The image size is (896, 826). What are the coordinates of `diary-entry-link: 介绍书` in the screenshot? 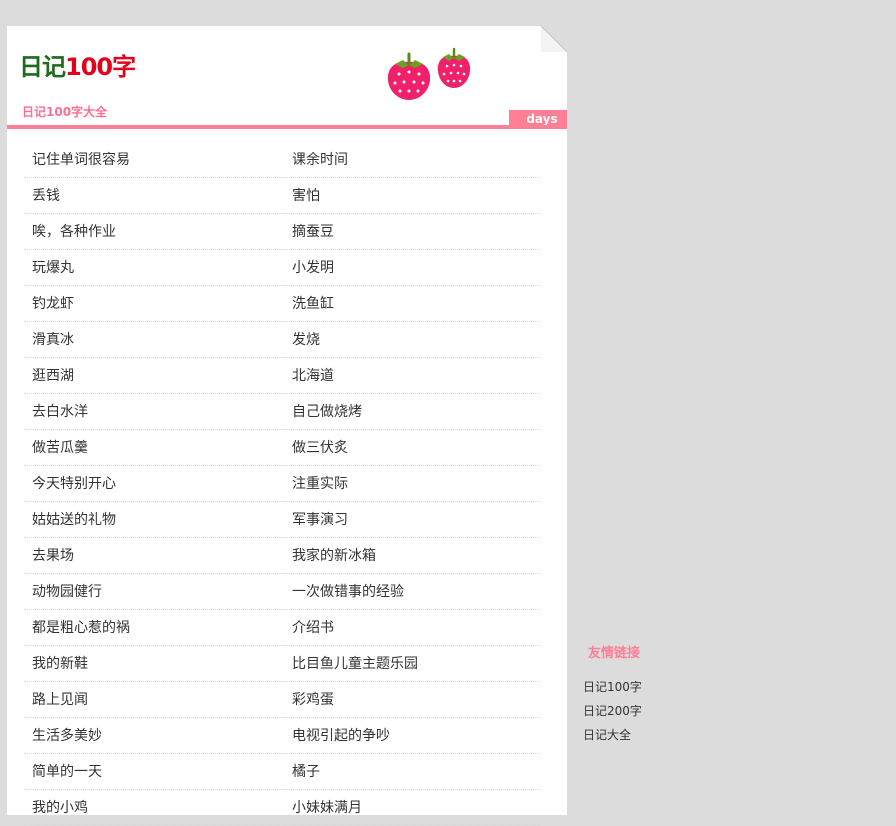 It's located at (412, 628).